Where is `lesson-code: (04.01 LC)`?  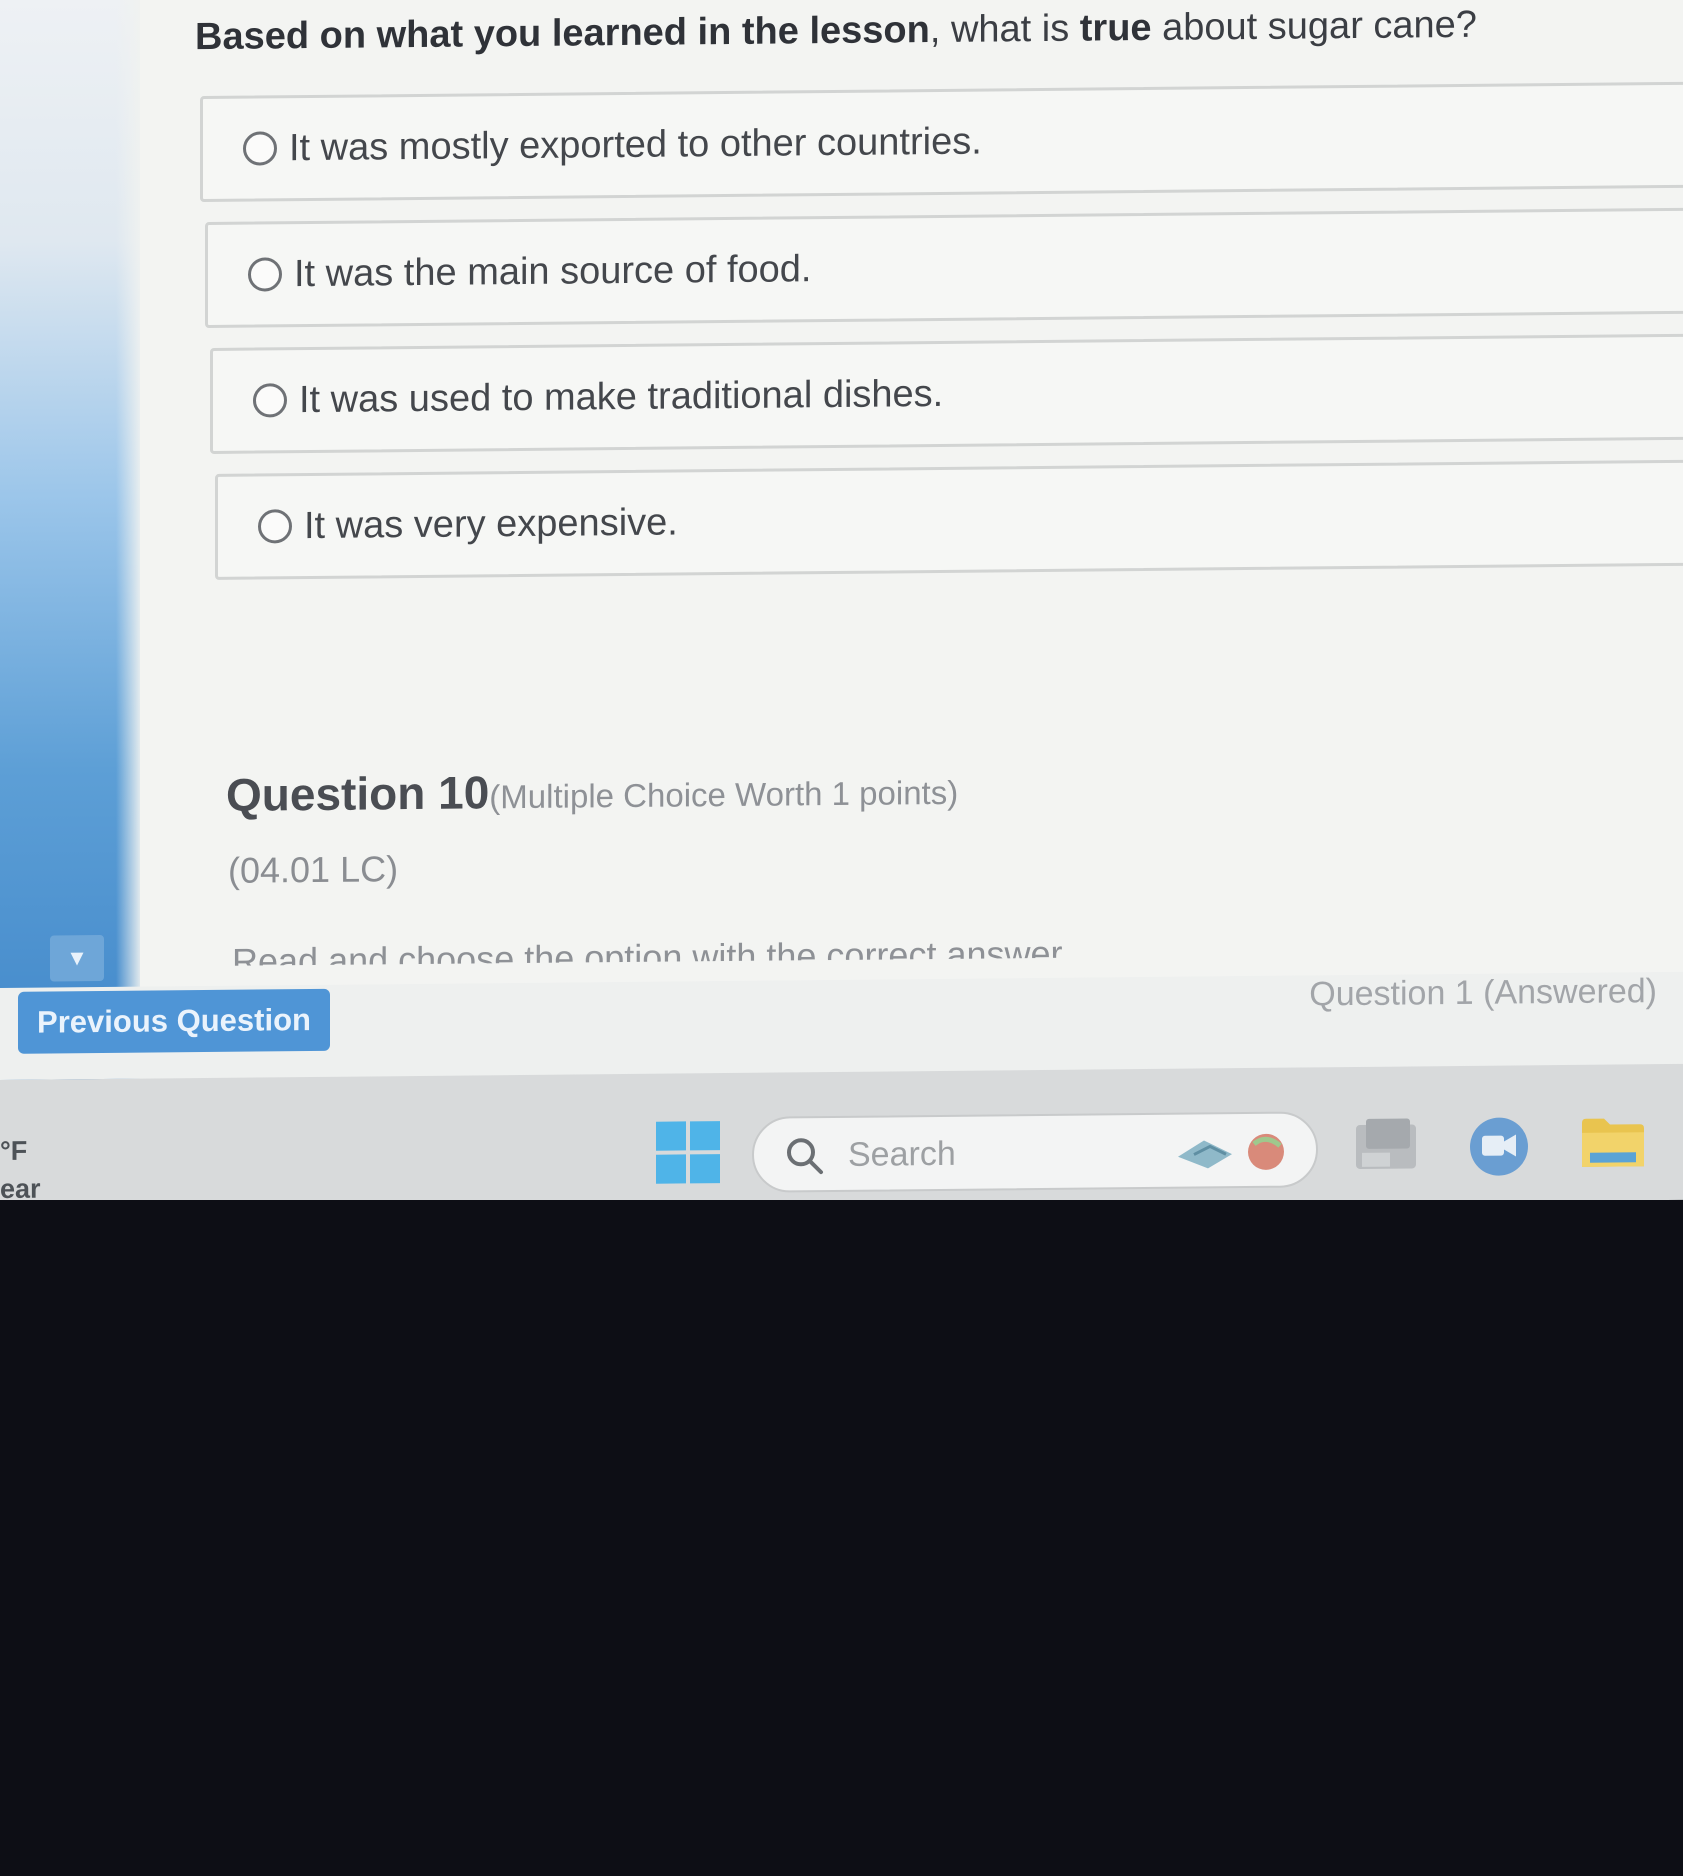 lesson-code: (04.01 LC) is located at coordinates (313, 869).